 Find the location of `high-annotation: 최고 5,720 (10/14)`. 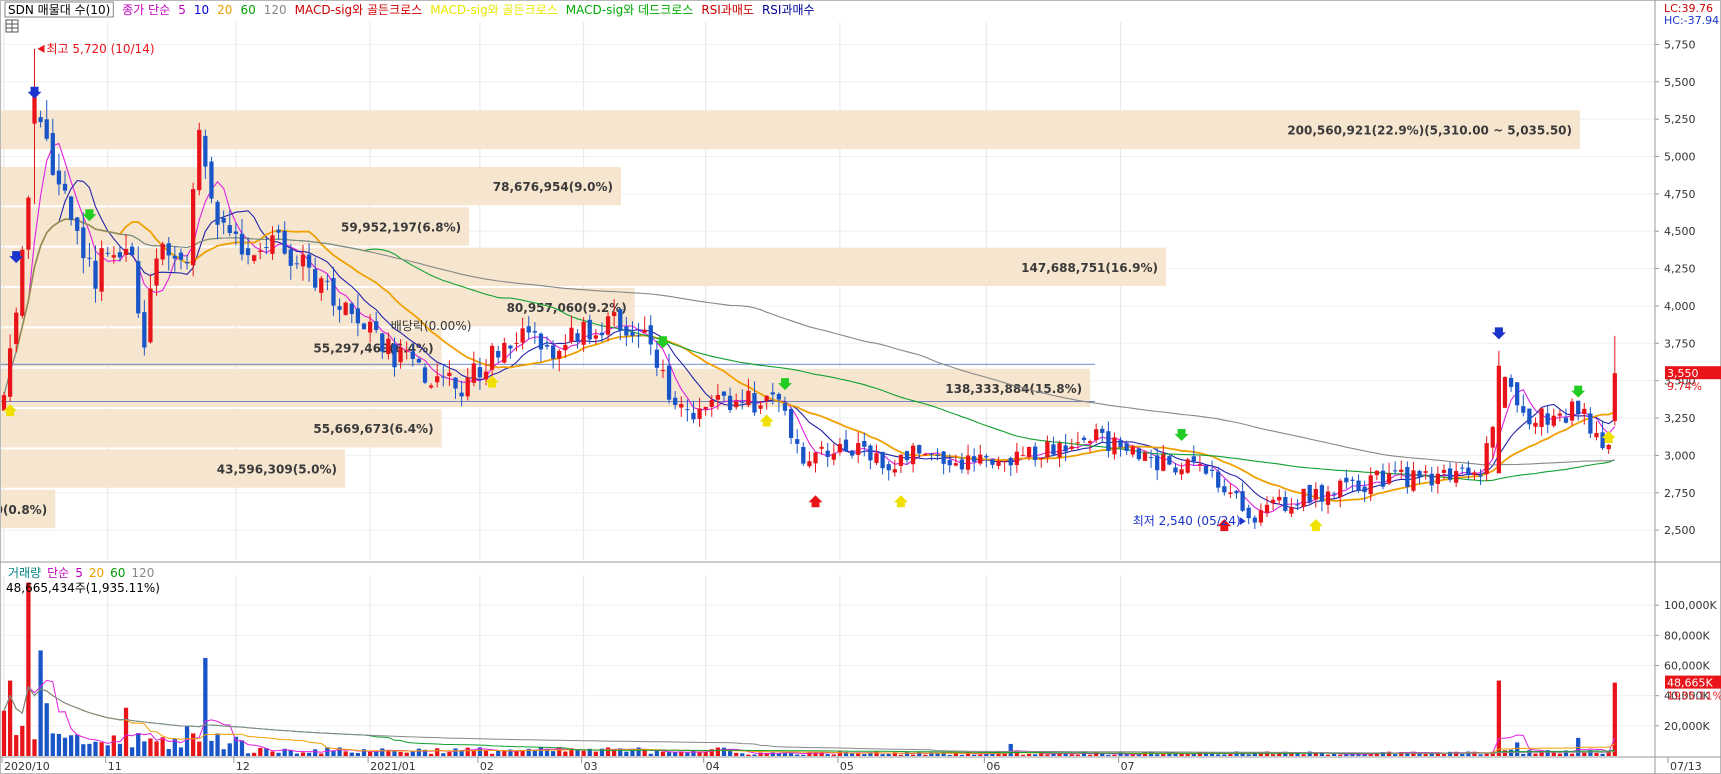

high-annotation: 최고 5,720 (10/14) is located at coordinates (101, 49).